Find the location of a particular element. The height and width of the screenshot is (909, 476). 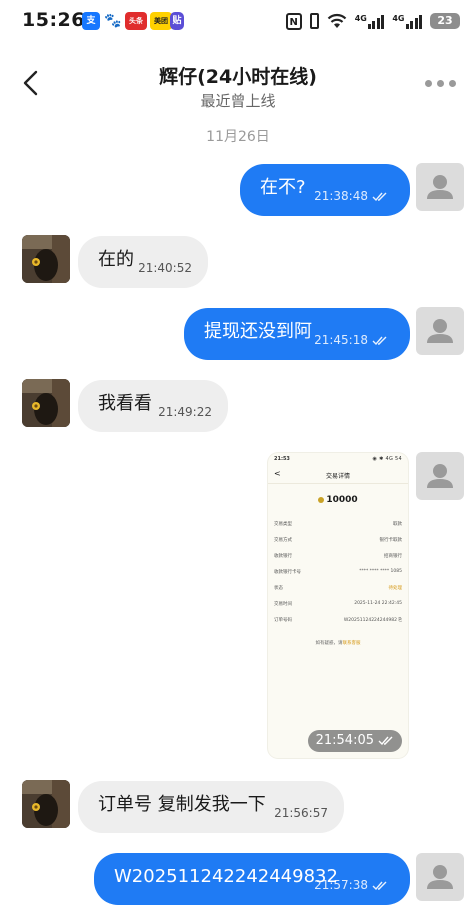

message-time: 21:54:05 is located at coordinates (354, 741).